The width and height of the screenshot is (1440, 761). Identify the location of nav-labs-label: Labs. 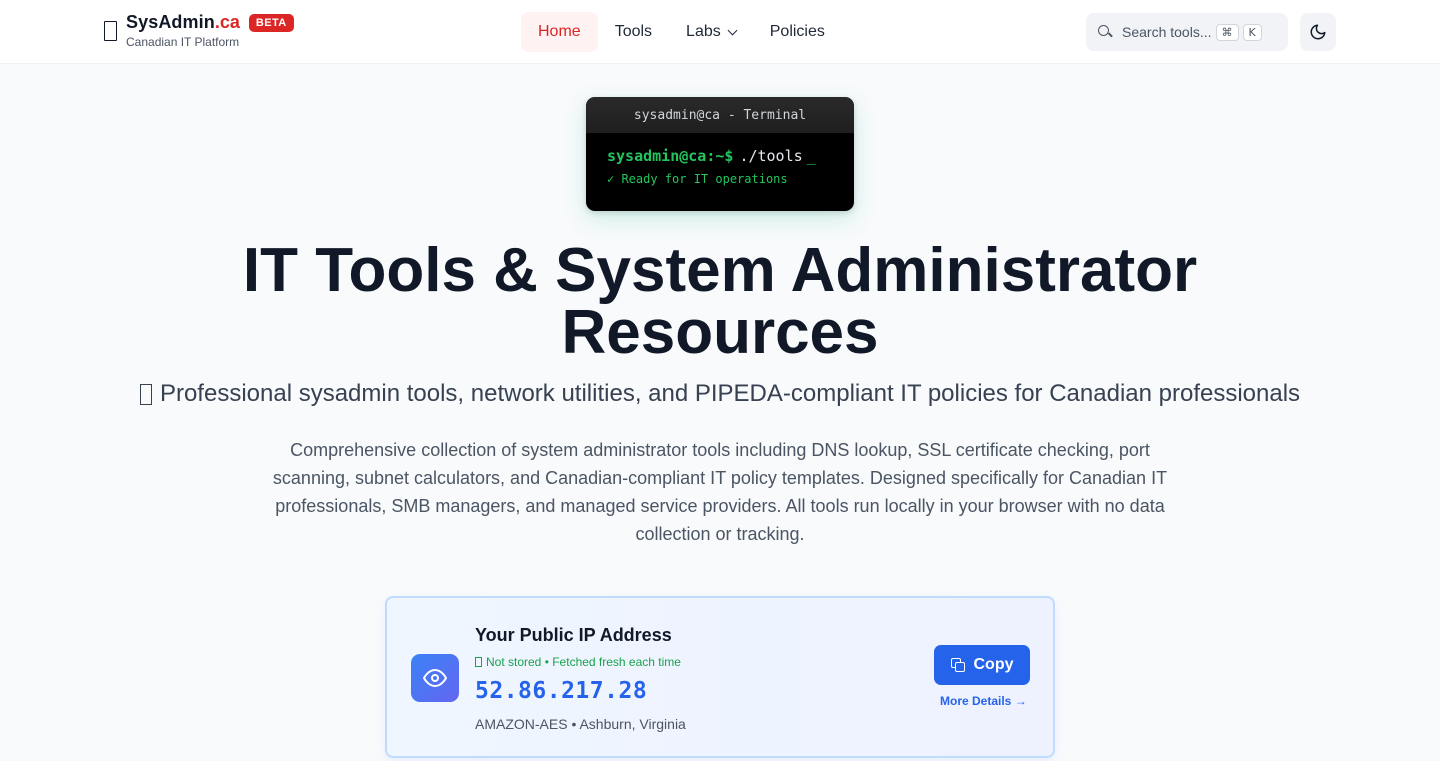
(703, 31).